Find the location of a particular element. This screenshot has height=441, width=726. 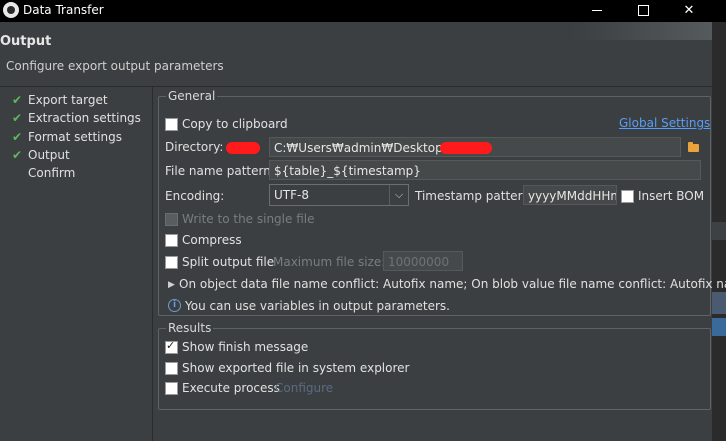

split-output-file-checkbox: Split output file is located at coordinates (219, 262).